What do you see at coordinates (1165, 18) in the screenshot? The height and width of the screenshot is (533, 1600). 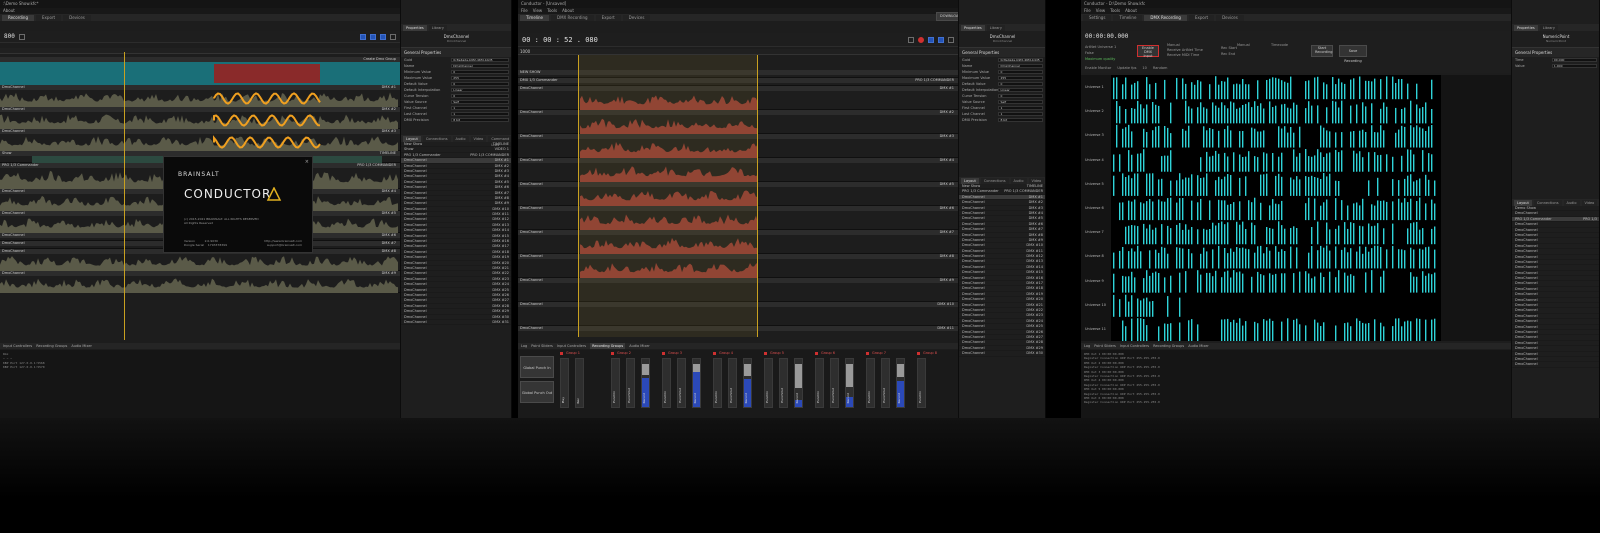 I see `tab-dmx-recording: DMX Recording` at bounding box center [1165, 18].